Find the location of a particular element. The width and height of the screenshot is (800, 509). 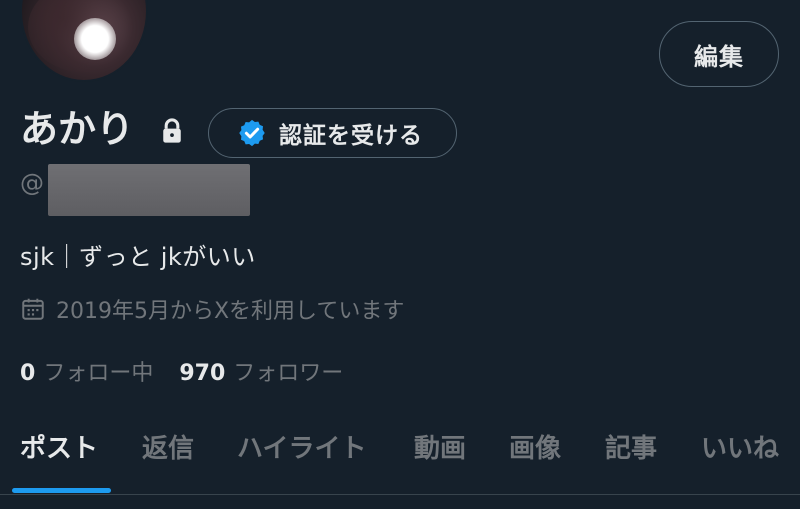

joined-date: 2019年5月からXを利用しています is located at coordinates (212, 309).